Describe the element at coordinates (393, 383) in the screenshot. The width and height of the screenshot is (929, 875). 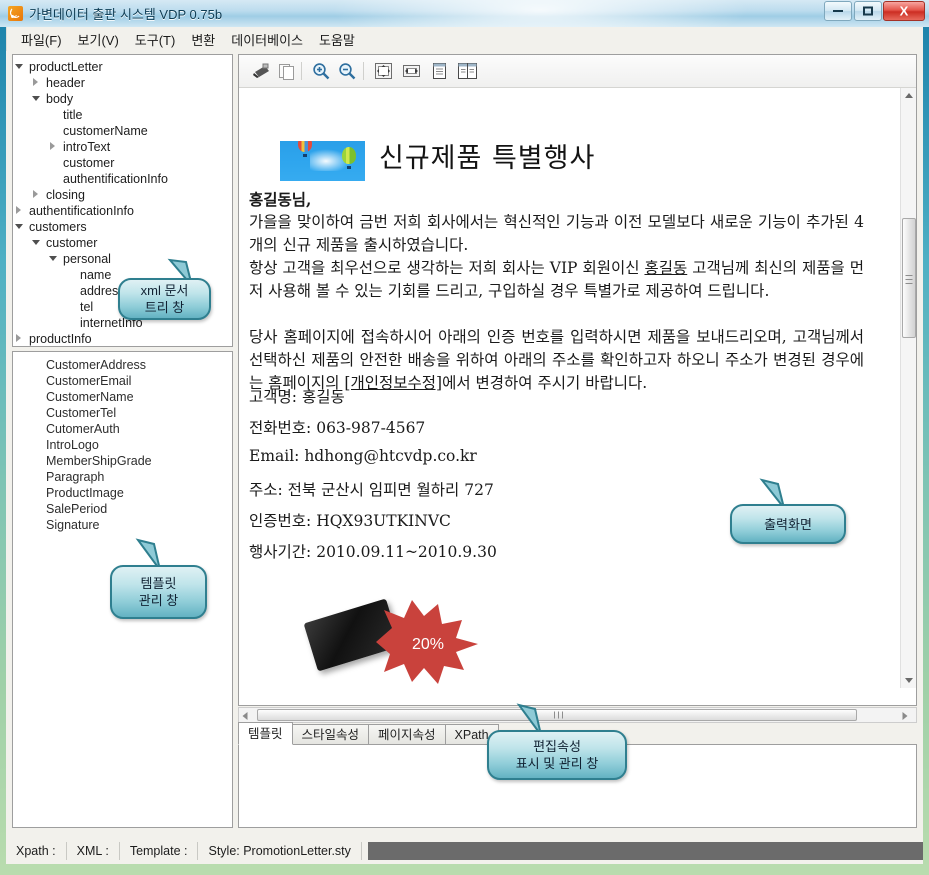
I see `privacy-edit-link: [개인정보수정]` at that location.